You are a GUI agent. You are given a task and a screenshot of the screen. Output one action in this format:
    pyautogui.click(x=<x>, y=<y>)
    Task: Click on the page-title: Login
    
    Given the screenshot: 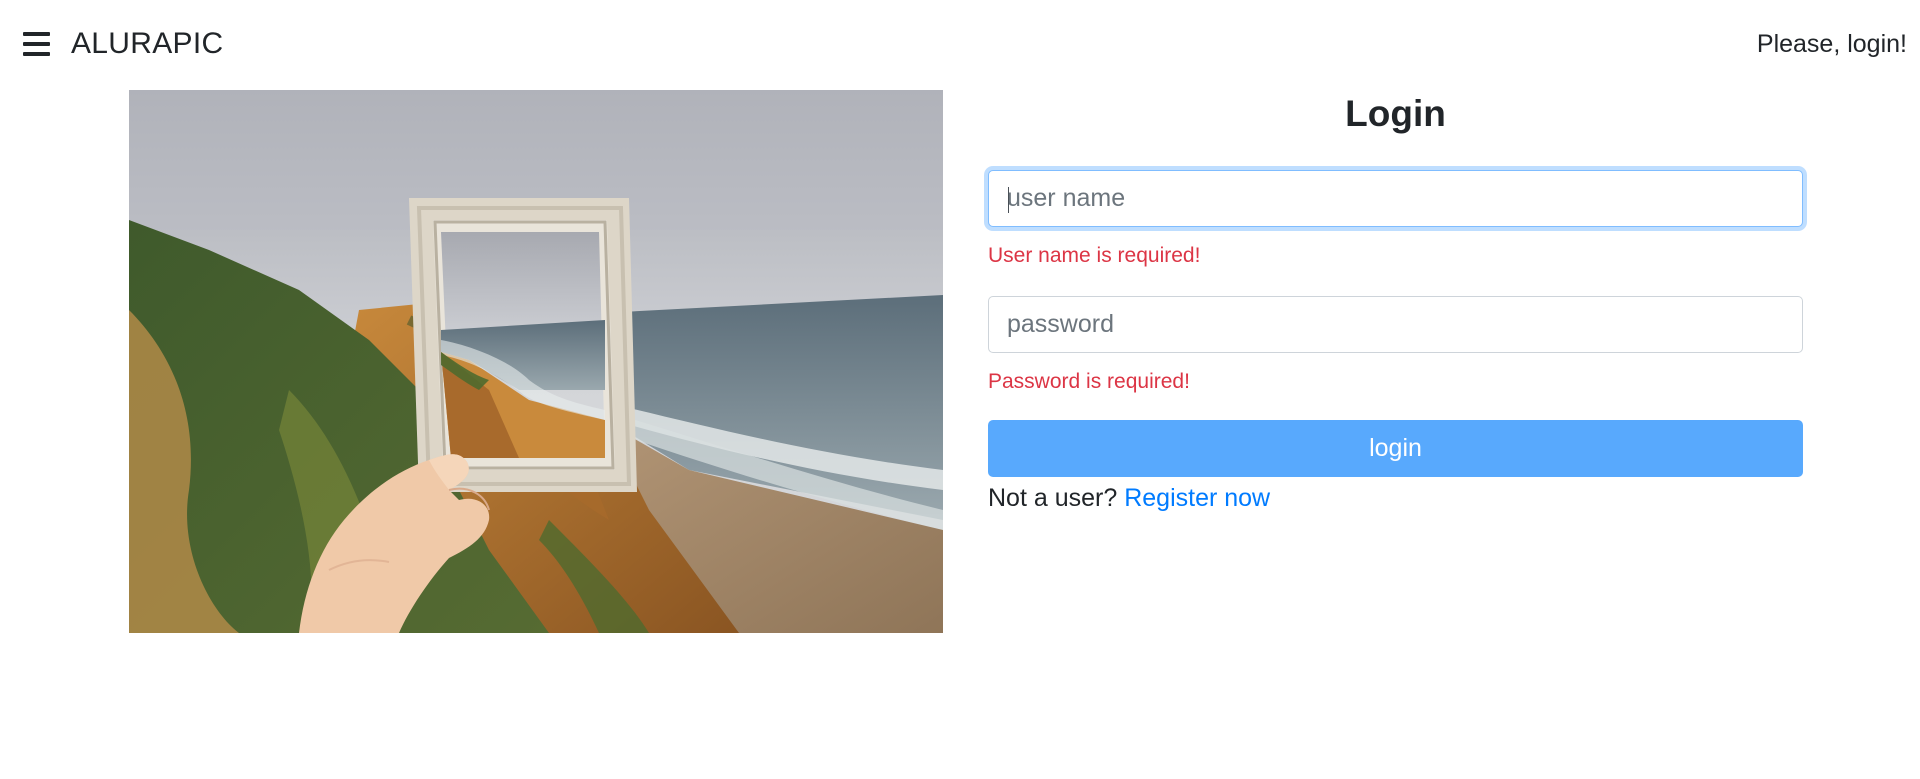 What is the action you would take?
    pyautogui.click(x=1395, y=113)
    